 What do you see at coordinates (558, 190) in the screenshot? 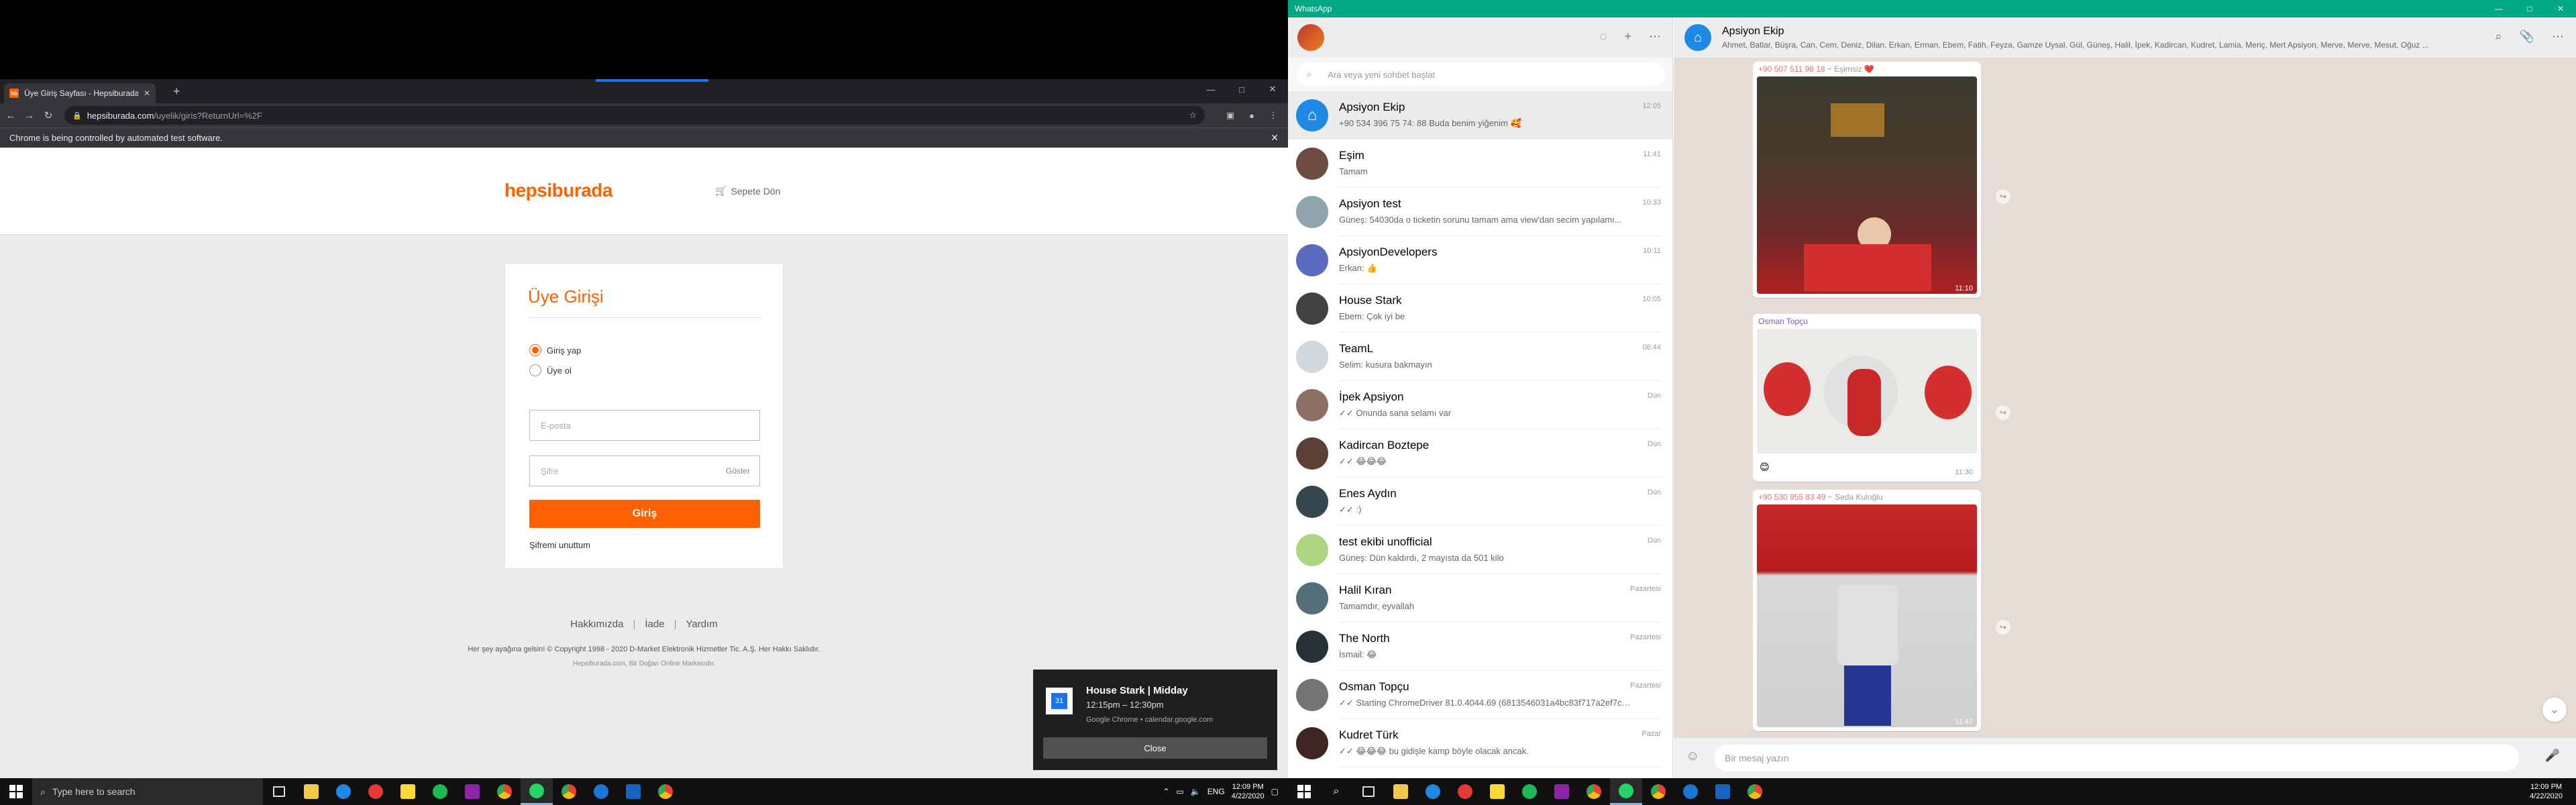
I see `hepsiburada-logo: hepsiburada` at bounding box center [558, 190].